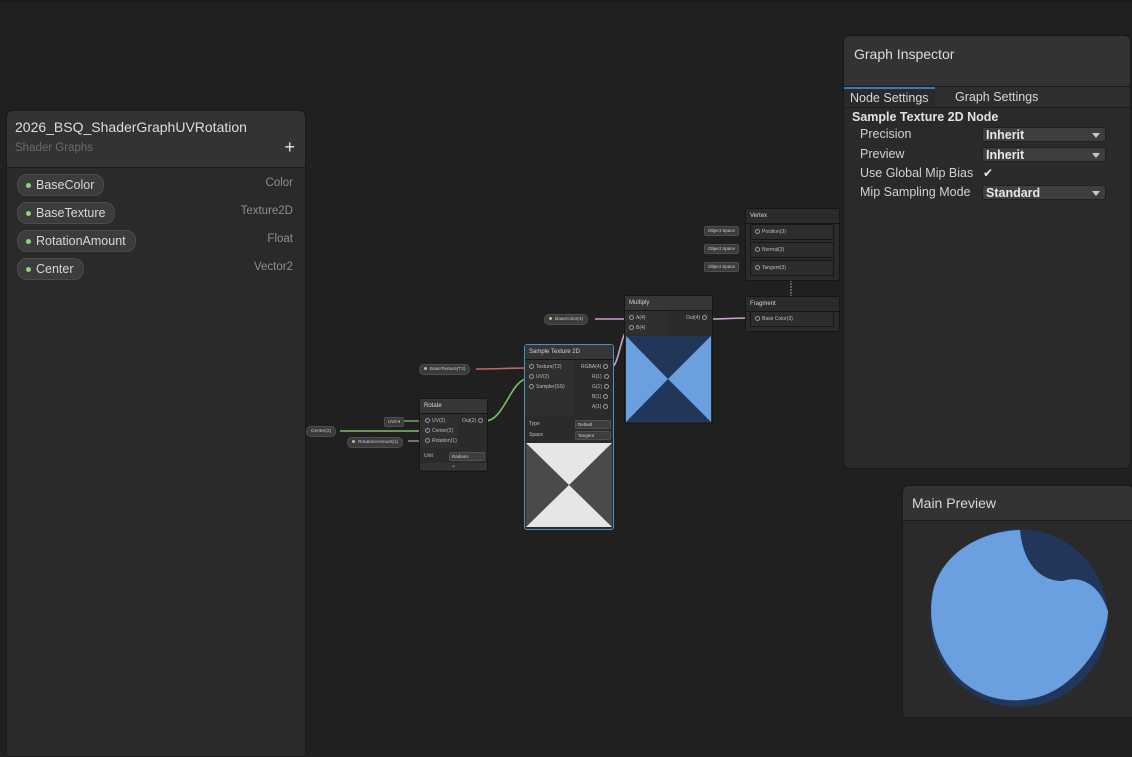  What do you see at coordinates (158, 213) in the screenshot?
I see `property-row: BaseTexture Texture2D` at bounding box center [158, 213].